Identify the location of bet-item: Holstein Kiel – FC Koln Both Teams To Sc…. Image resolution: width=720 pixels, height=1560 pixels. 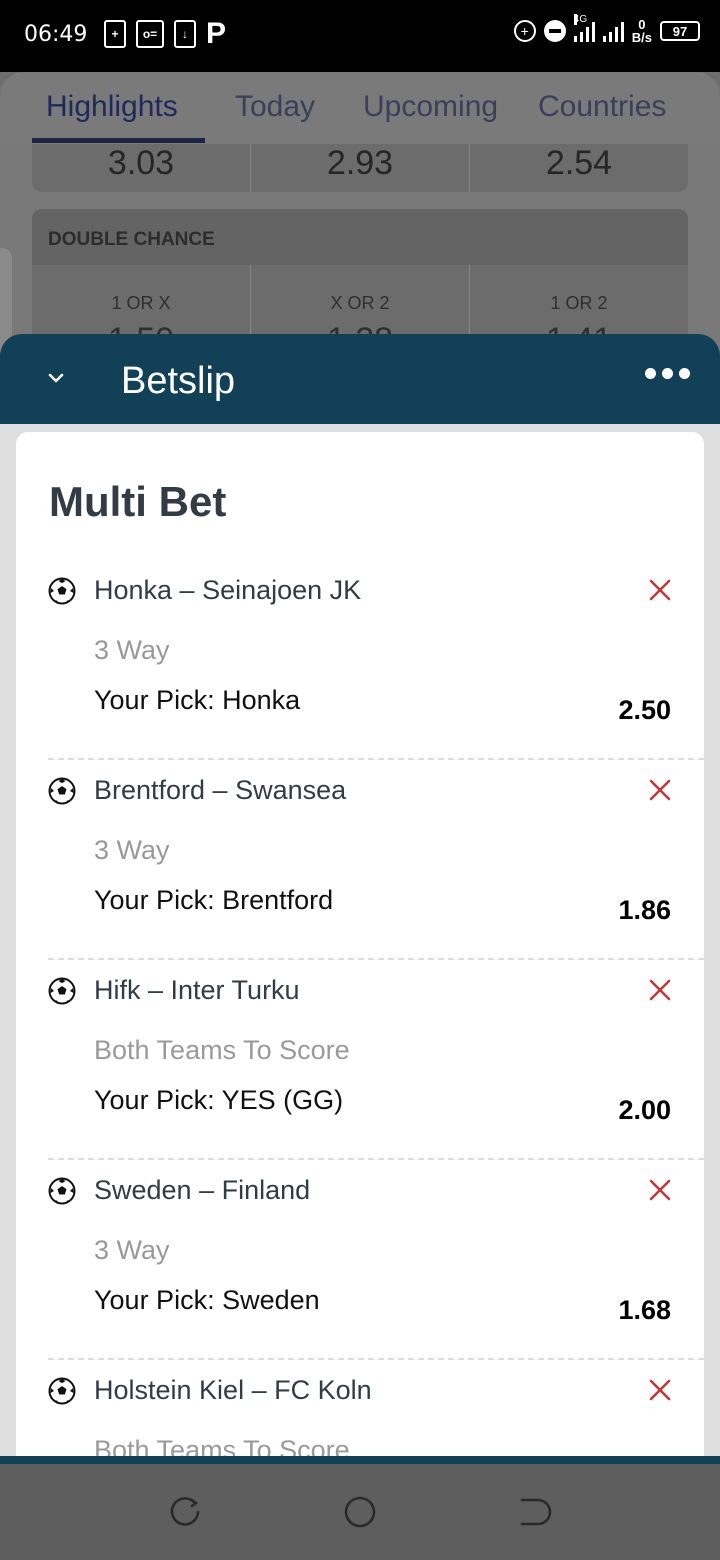
(360, 1346).